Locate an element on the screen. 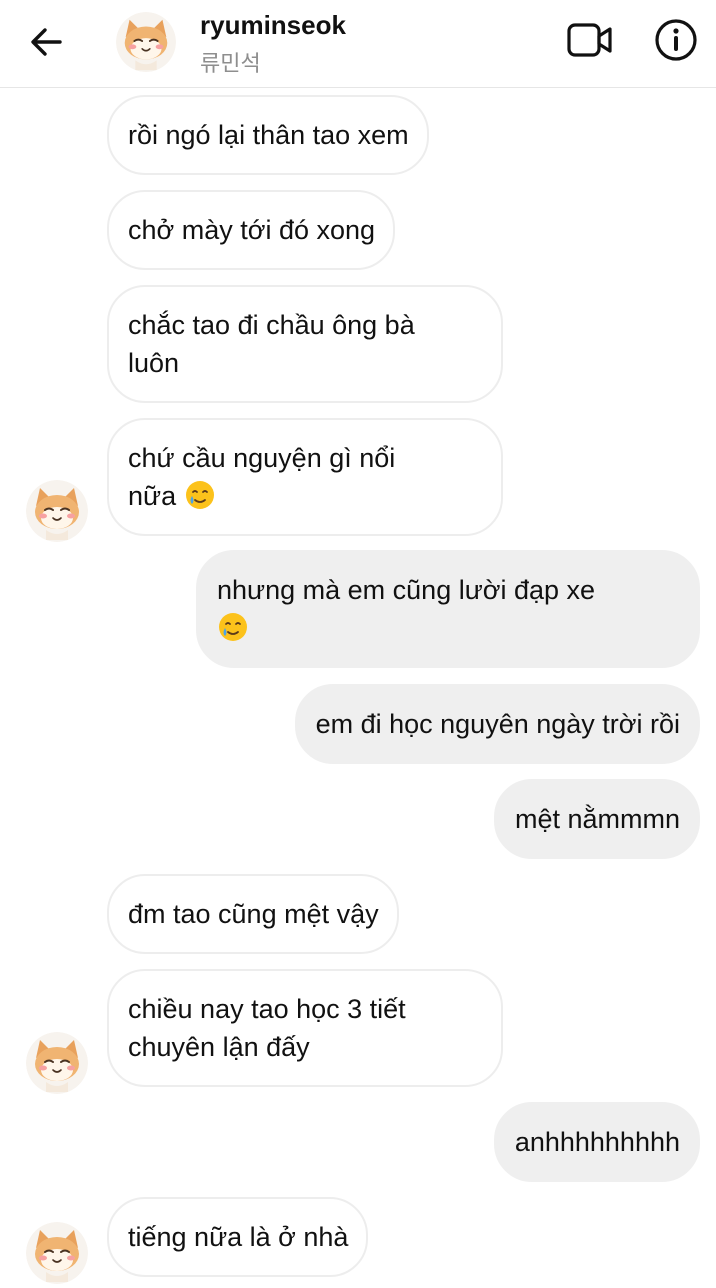  header-avatar is located at coordinates (146, 42).